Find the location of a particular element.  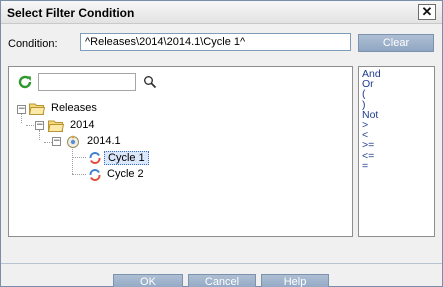

help-button: Help is located at coordinates (295, 280).